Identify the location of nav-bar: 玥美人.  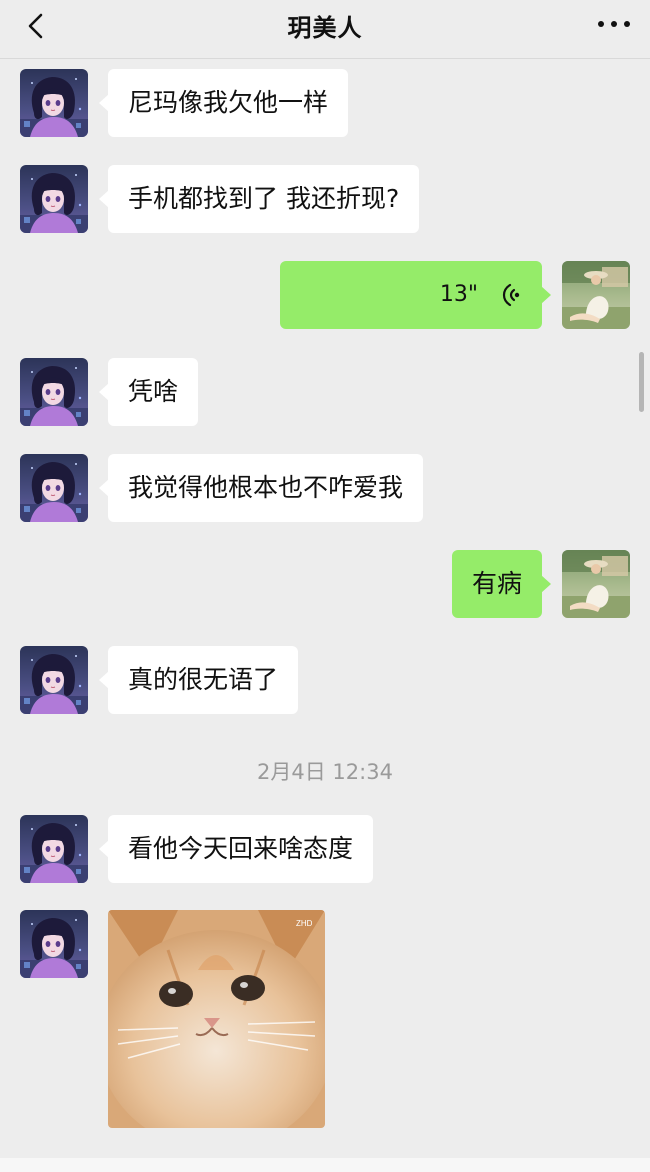
(325, 26).